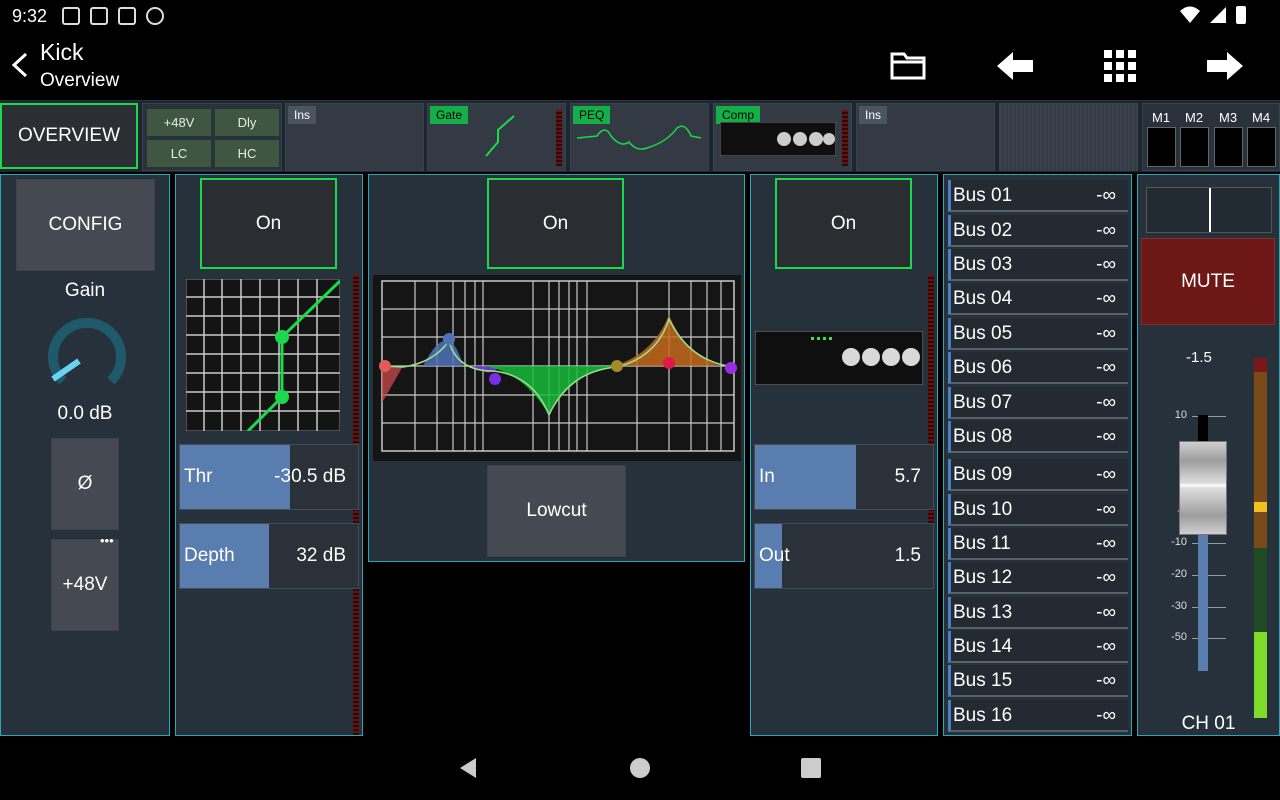  Describe the element at coordinates (113, 16) in the screenshot. I see `notification-icons` at that location.